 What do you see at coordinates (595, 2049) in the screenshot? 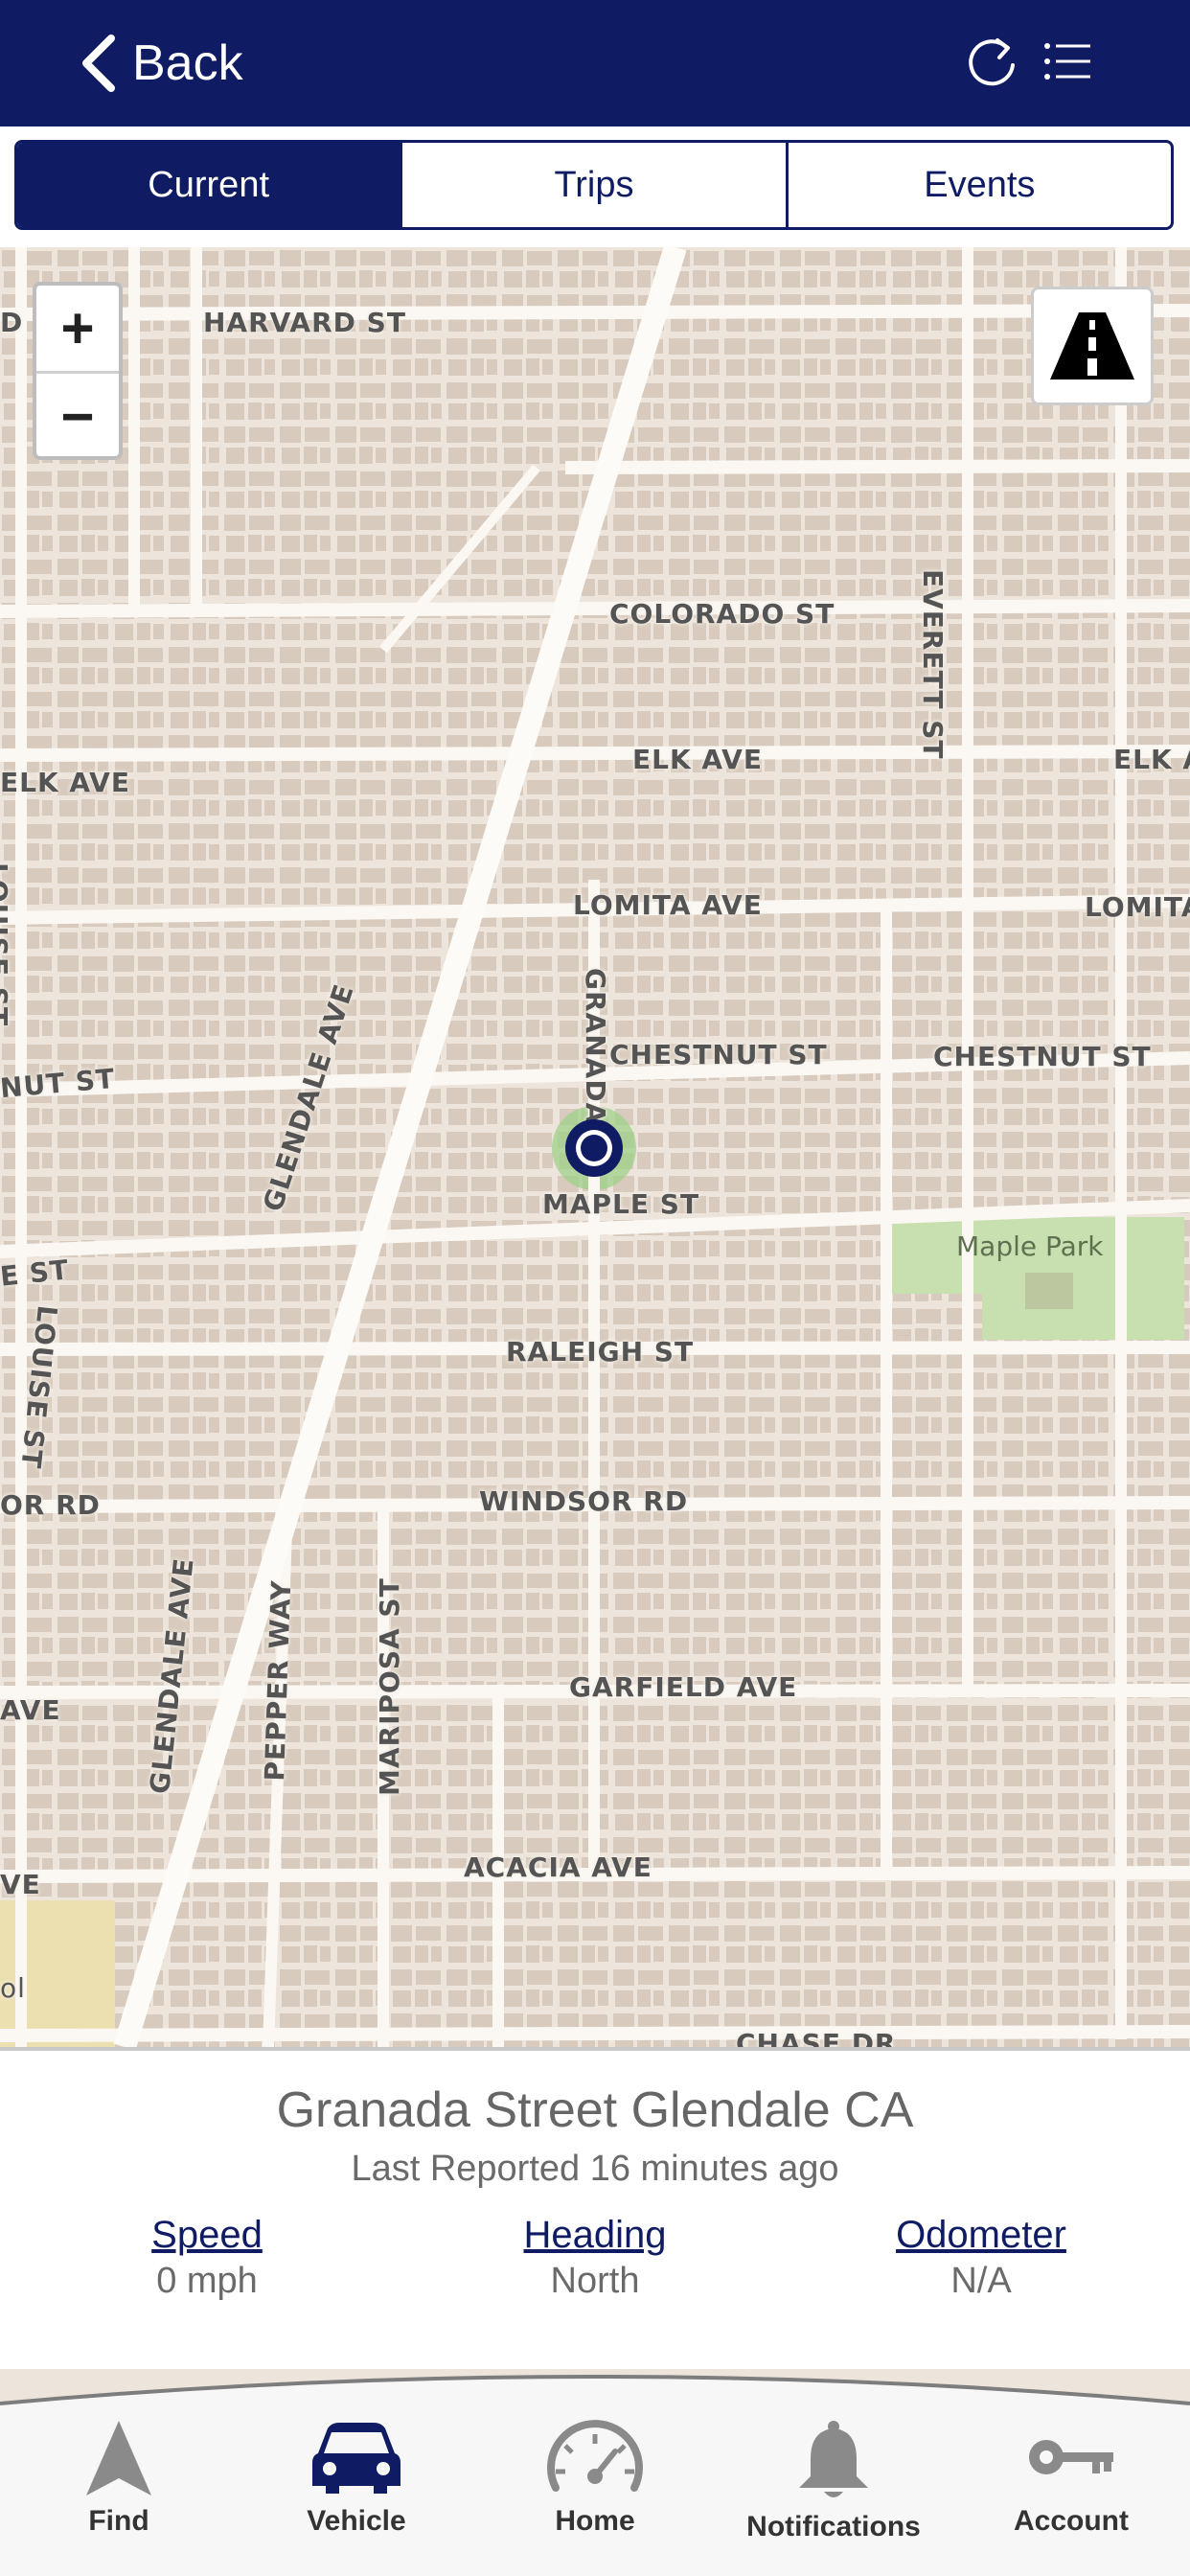
I see `divider` at bounding box center [595, 2049].